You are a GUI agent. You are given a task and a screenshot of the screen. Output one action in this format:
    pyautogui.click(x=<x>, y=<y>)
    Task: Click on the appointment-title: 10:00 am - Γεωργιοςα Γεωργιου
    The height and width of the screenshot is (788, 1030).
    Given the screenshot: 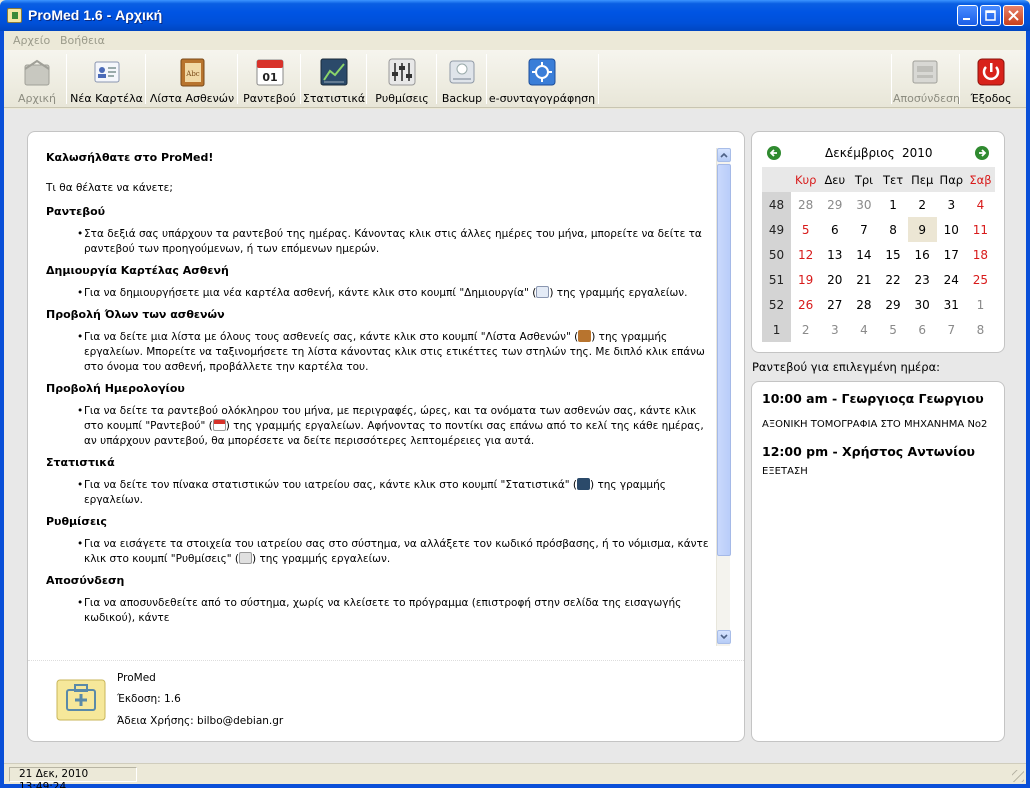 What is the action you would take?
    pyautogui.click(x=873, y=398)
    